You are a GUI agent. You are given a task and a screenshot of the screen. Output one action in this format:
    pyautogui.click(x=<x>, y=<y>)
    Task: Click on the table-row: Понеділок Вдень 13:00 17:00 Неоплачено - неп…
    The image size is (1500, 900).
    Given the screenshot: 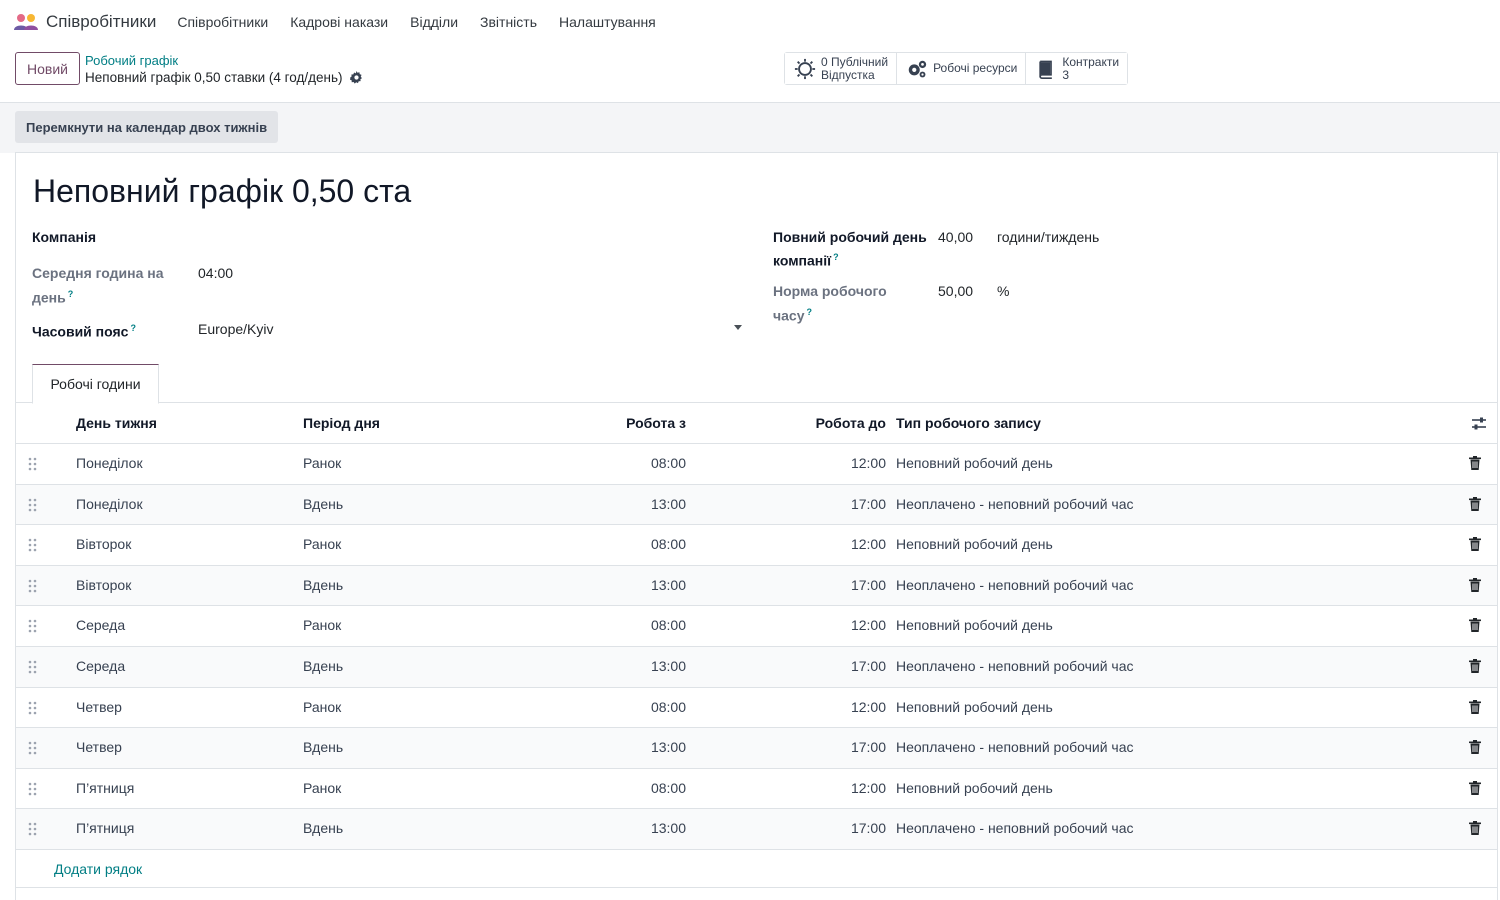 What is the action you would take?
    pyautogui.click(x=756, y=505)
    